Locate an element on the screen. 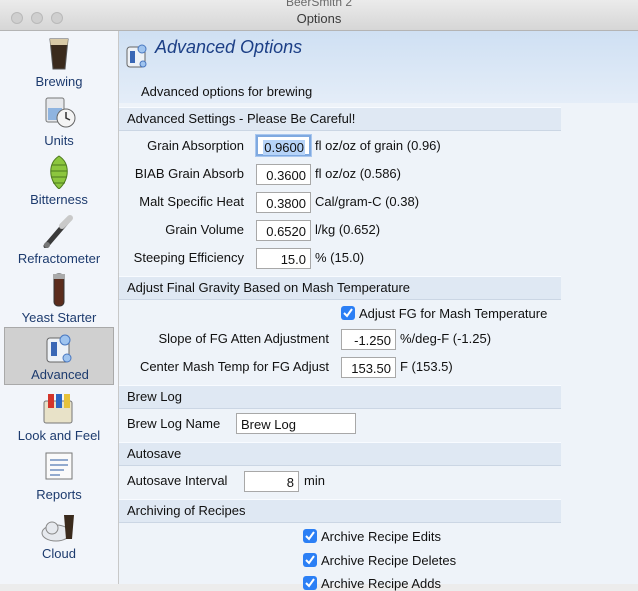 The image size is (638, 591). fg-slope-input: -1.250 is located at coordinates (368, 339).